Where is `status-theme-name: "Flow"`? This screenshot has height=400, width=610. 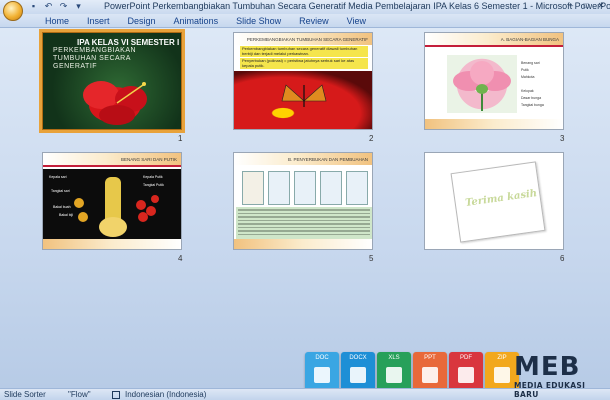
status-theme-name: "Flow" is located at coordinates (79, 394).